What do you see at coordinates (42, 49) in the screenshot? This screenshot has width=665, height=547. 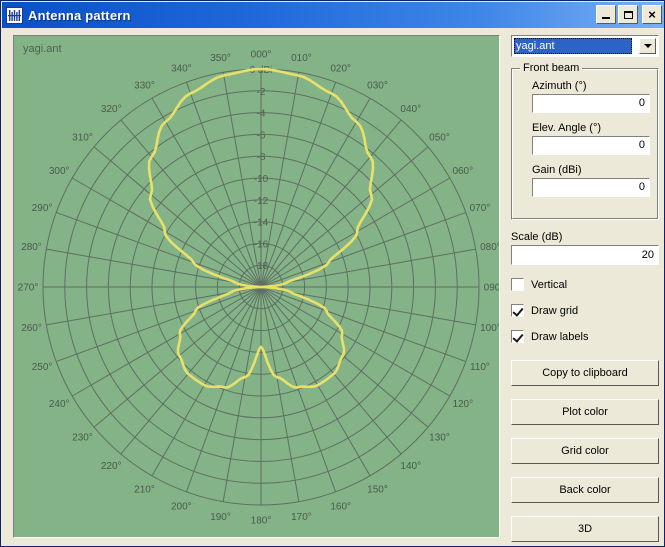 I see `plot-file-label: yagi.ant` at bounding box center [42, 49].